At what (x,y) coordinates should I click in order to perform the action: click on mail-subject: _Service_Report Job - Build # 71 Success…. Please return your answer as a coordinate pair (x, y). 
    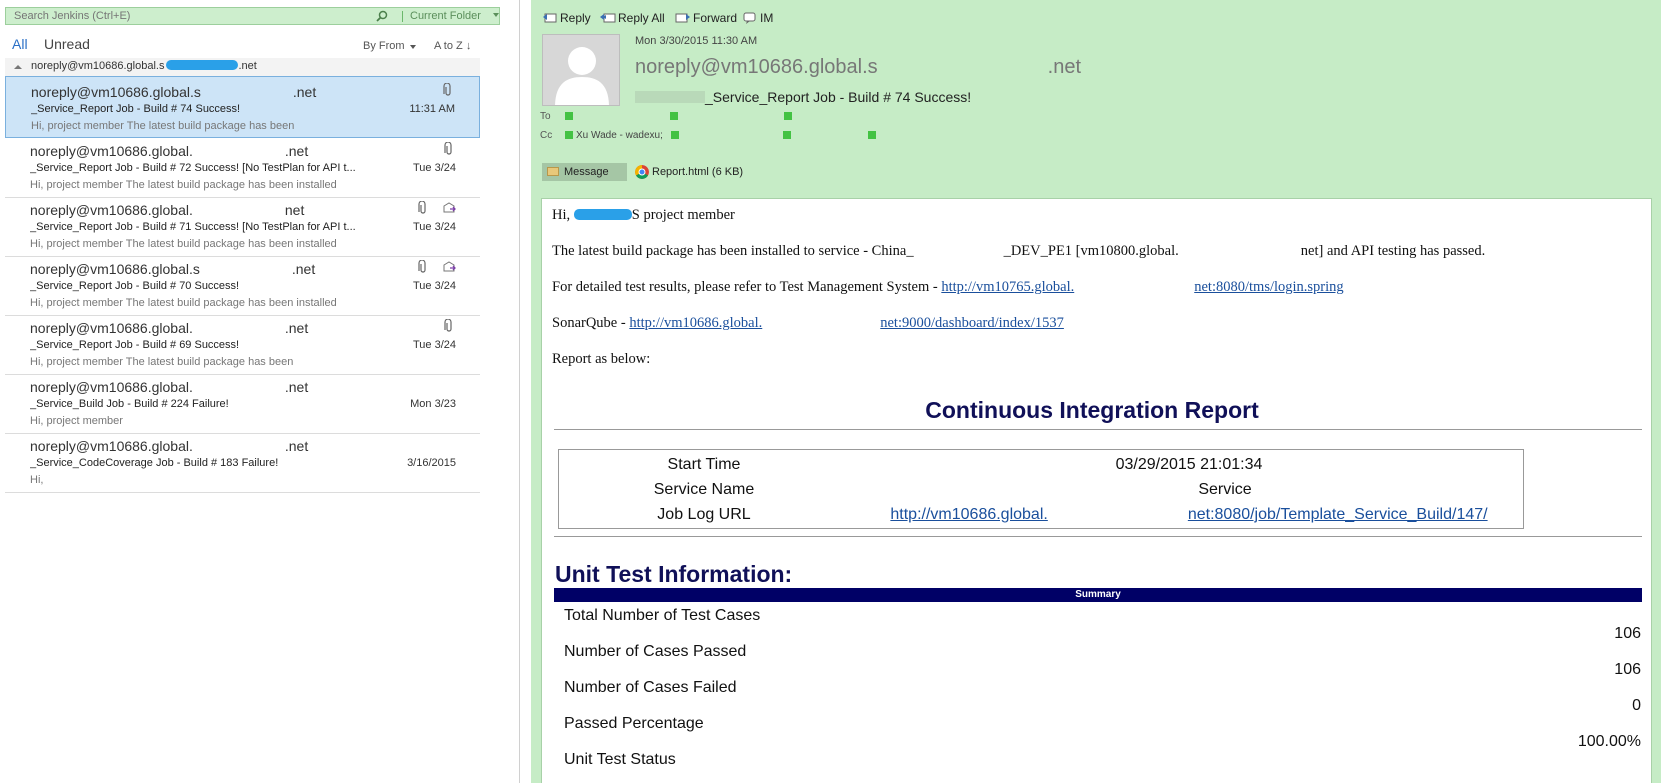
    Looking at the image, I should click on (193, 227).